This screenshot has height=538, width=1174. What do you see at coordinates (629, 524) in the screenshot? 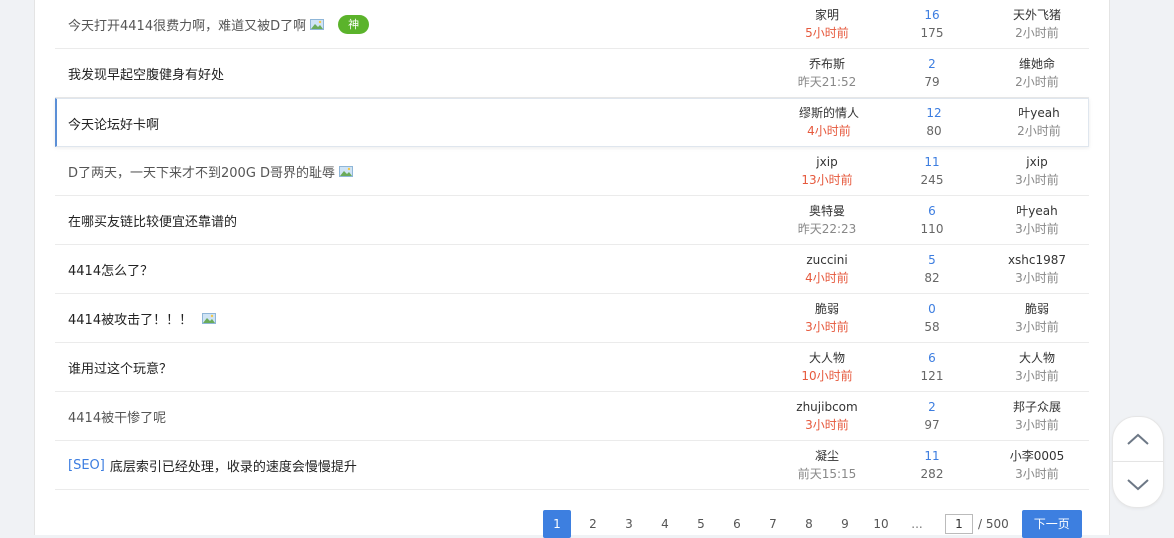
I see `page-3-button: 3` at bounding box center [629, 524].